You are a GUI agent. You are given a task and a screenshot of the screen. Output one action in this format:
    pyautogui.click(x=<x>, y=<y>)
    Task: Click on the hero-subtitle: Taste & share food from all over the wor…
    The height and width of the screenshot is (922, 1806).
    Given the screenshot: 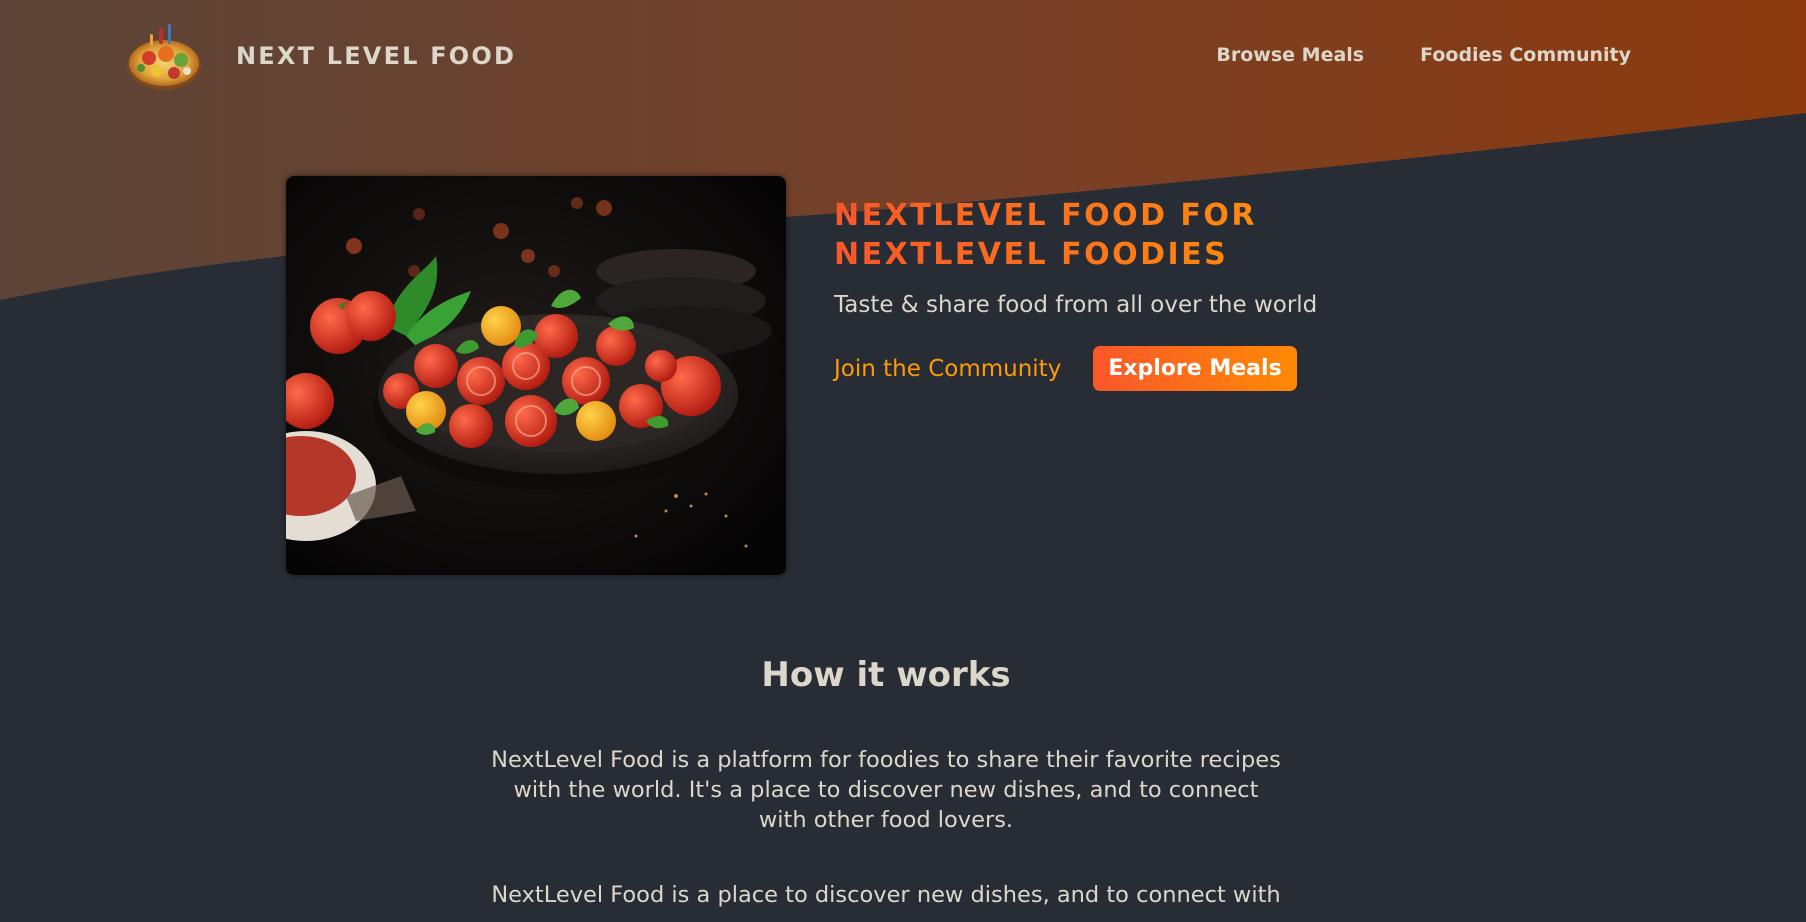 What is the action you would take?
    pyautogui.click(x=1076, y=305)
    